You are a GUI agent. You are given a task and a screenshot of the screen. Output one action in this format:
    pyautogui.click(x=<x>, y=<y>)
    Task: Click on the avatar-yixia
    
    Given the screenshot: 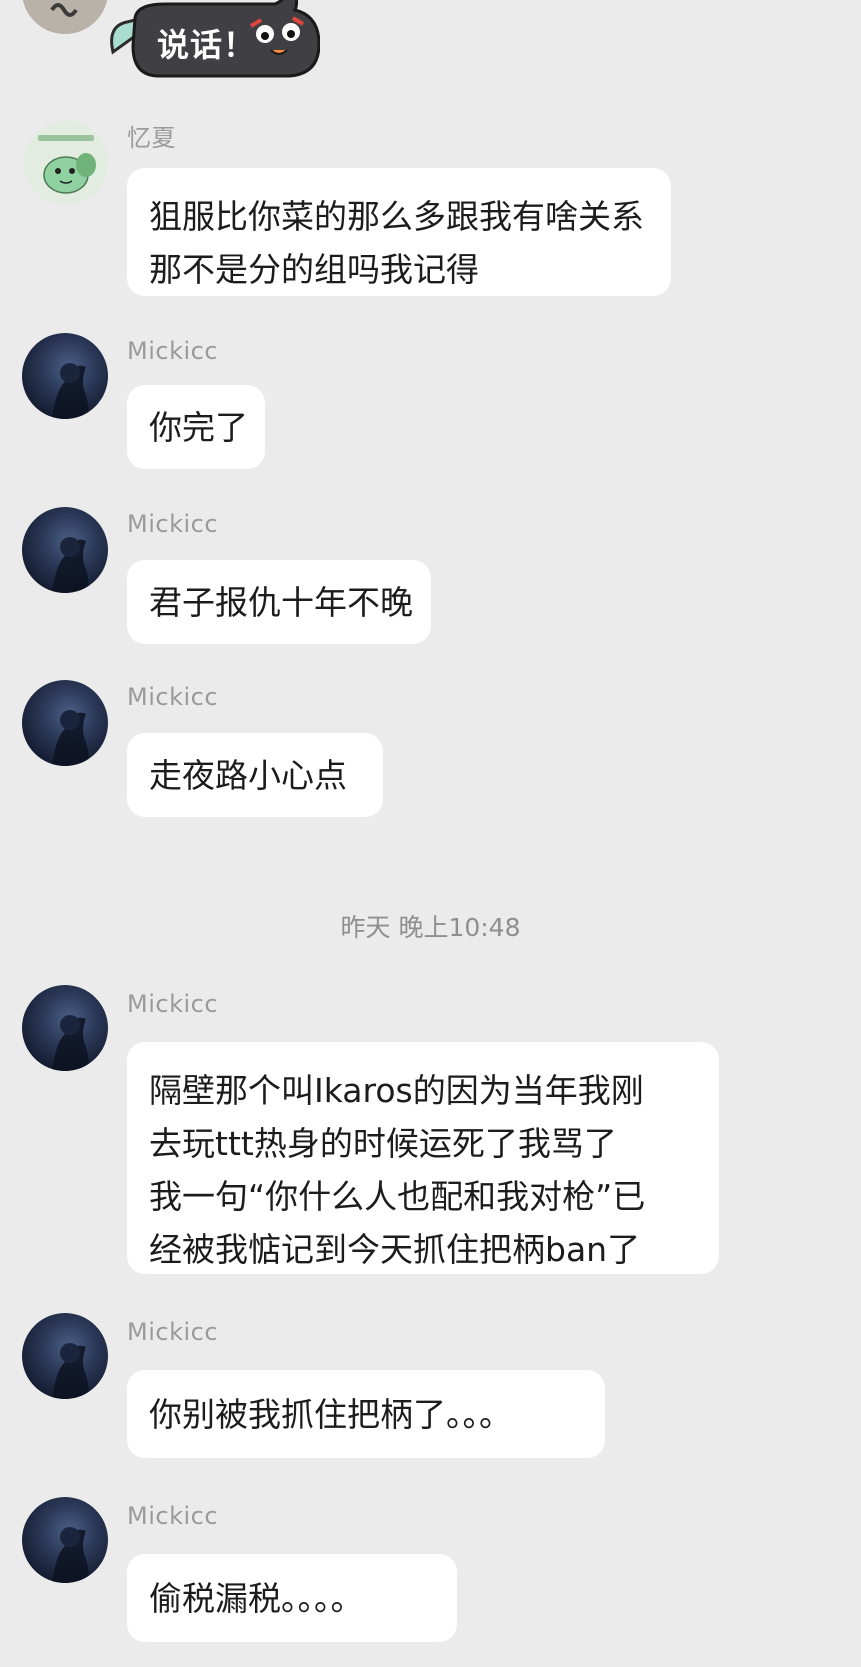 What is the action you would take?
    pyautogui.click(x=66, y=163)
    